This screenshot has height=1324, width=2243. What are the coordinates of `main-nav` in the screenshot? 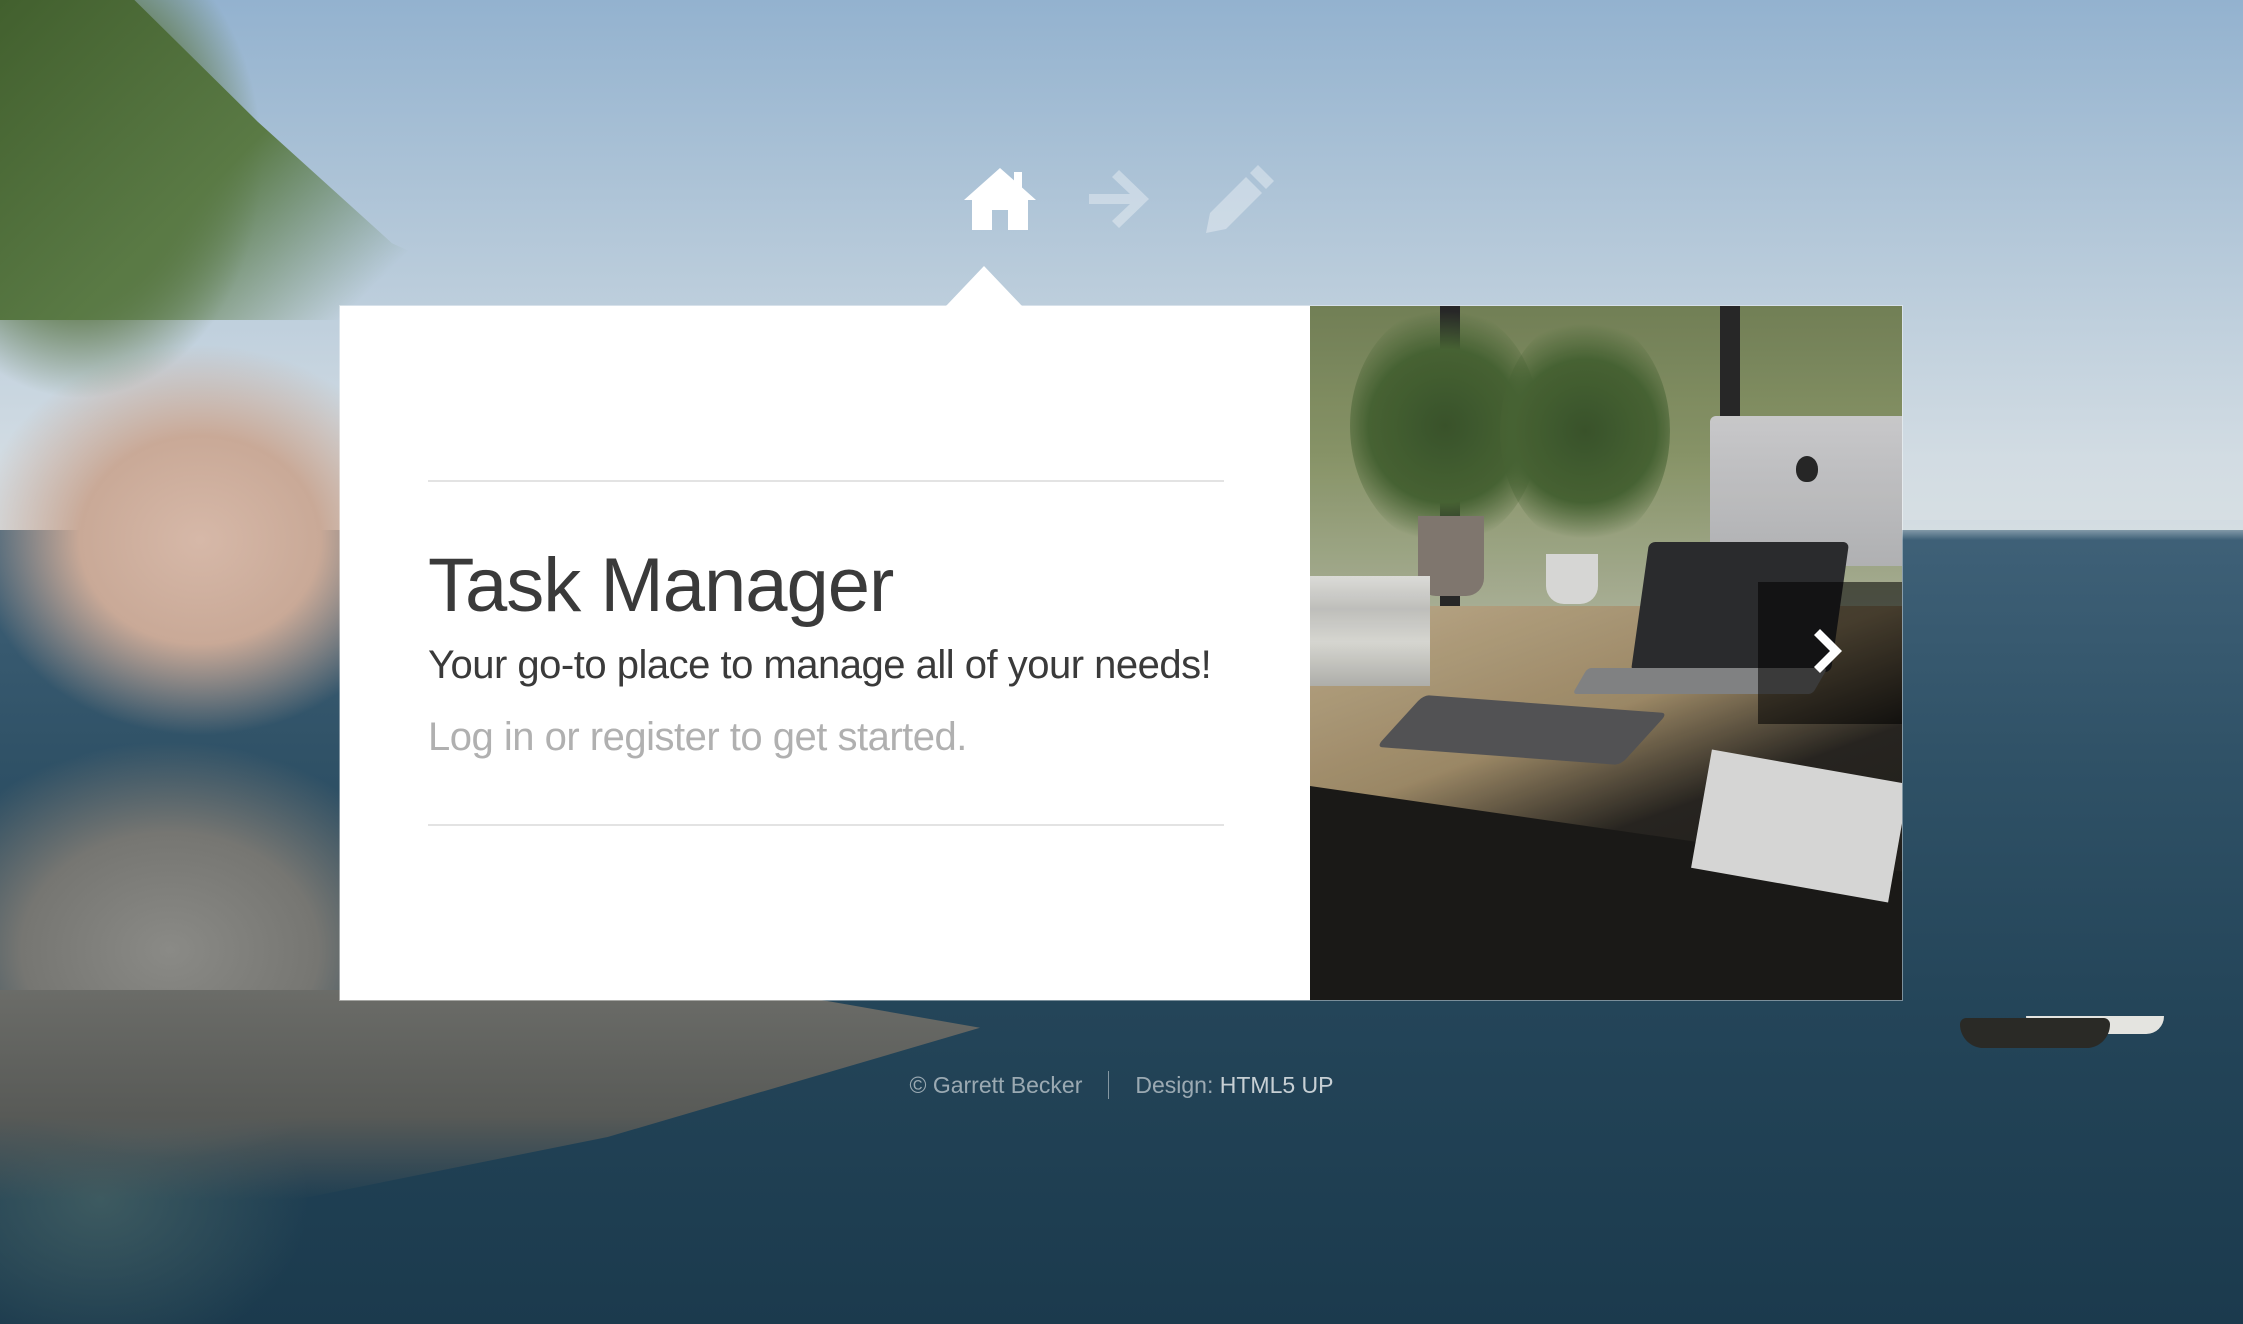 It's located at (1120, 199).